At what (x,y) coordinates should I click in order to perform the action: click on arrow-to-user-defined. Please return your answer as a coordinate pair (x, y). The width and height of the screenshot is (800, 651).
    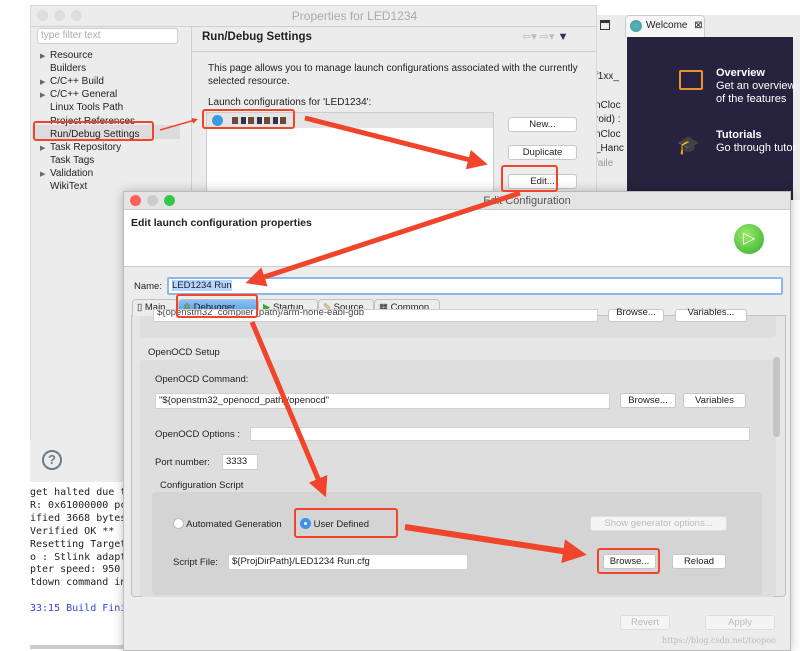
    Looking at the image, I should click on (288, 409).